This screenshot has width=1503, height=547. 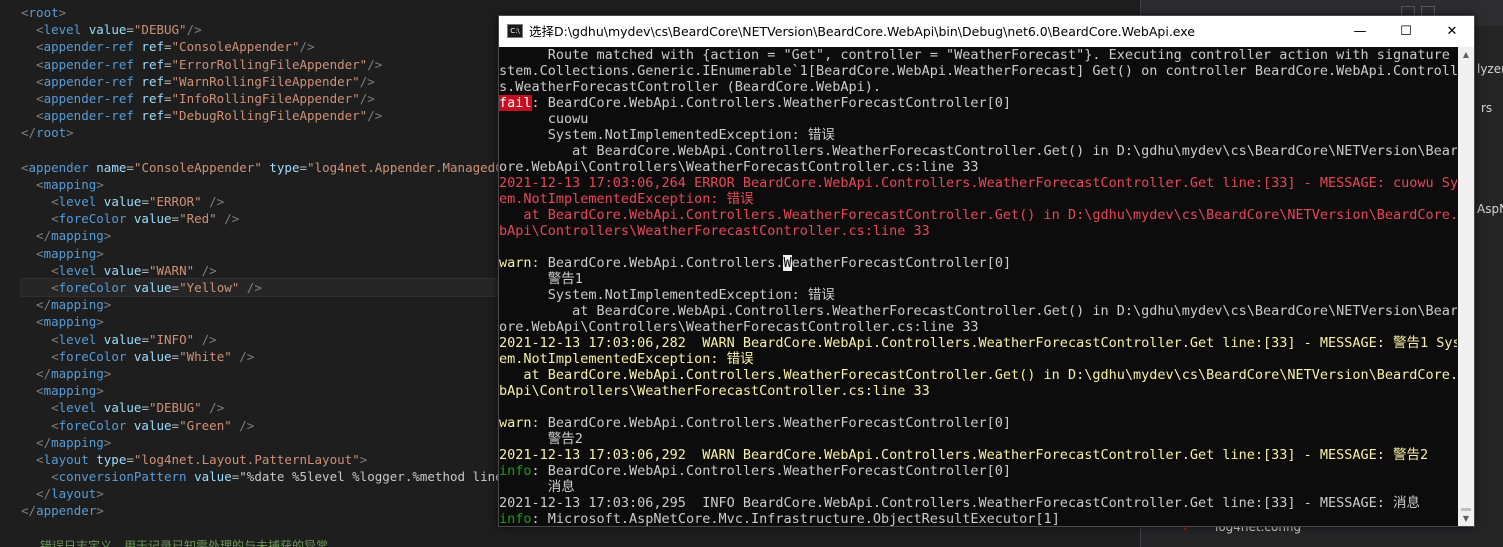 I want to click on code-token: root, so click(x=51, y=133).